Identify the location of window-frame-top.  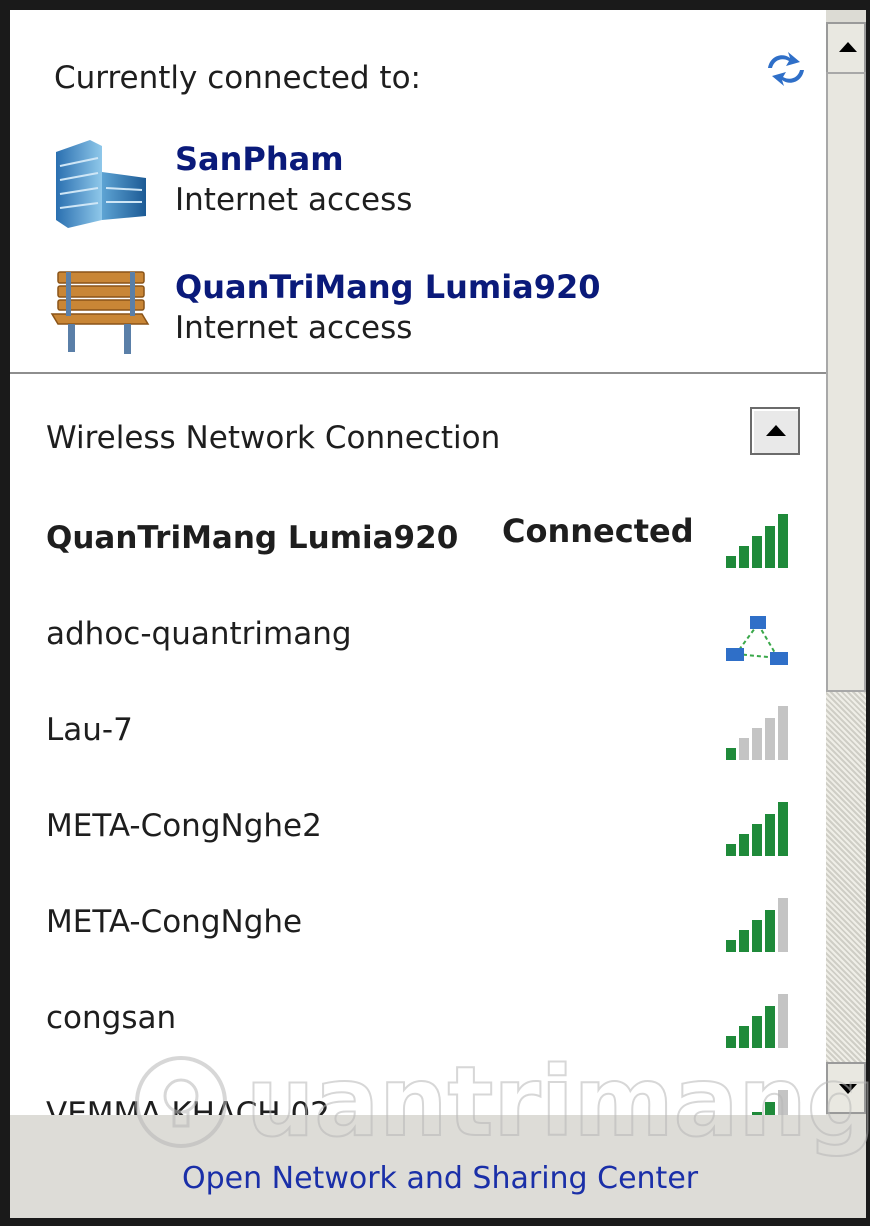
(435, 5).